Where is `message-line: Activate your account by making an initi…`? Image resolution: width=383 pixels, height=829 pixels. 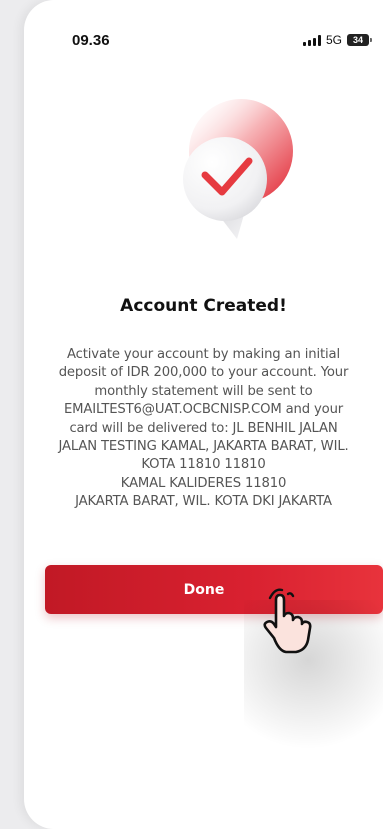
message-line: Activate your account by making an initi… is located at coordinates (203, 354).